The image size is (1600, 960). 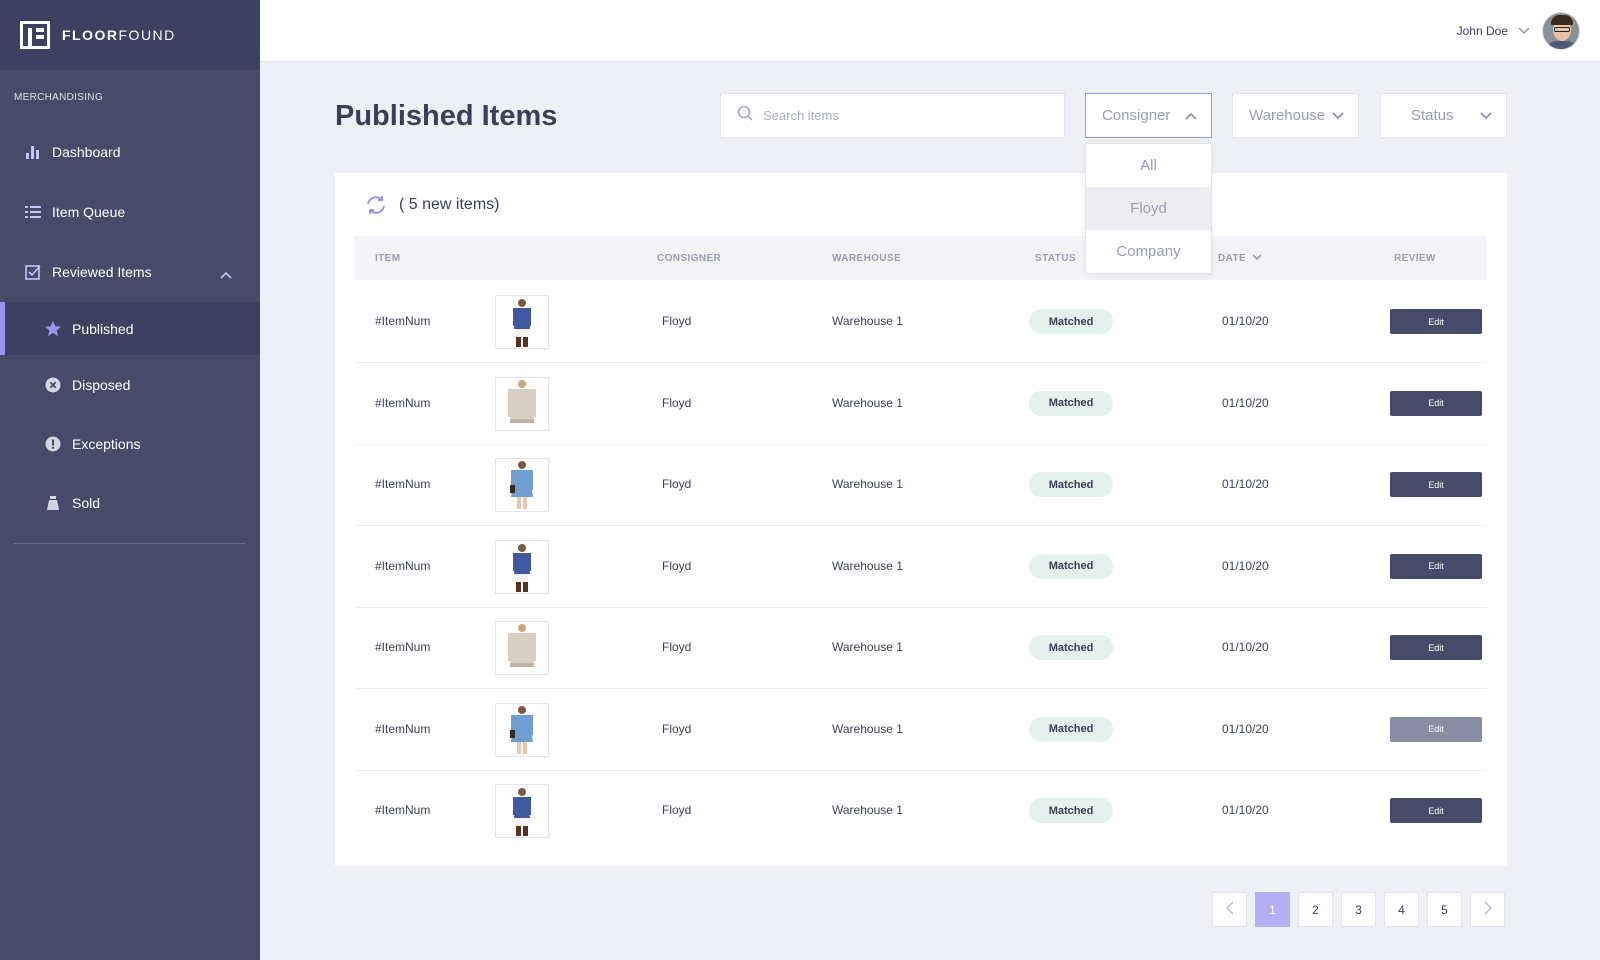 What do you see at coordinates (130, 152) in the screenshot?
I see `sidebar-item-dashboard: Dashboard` at bounding box center [130, 152].